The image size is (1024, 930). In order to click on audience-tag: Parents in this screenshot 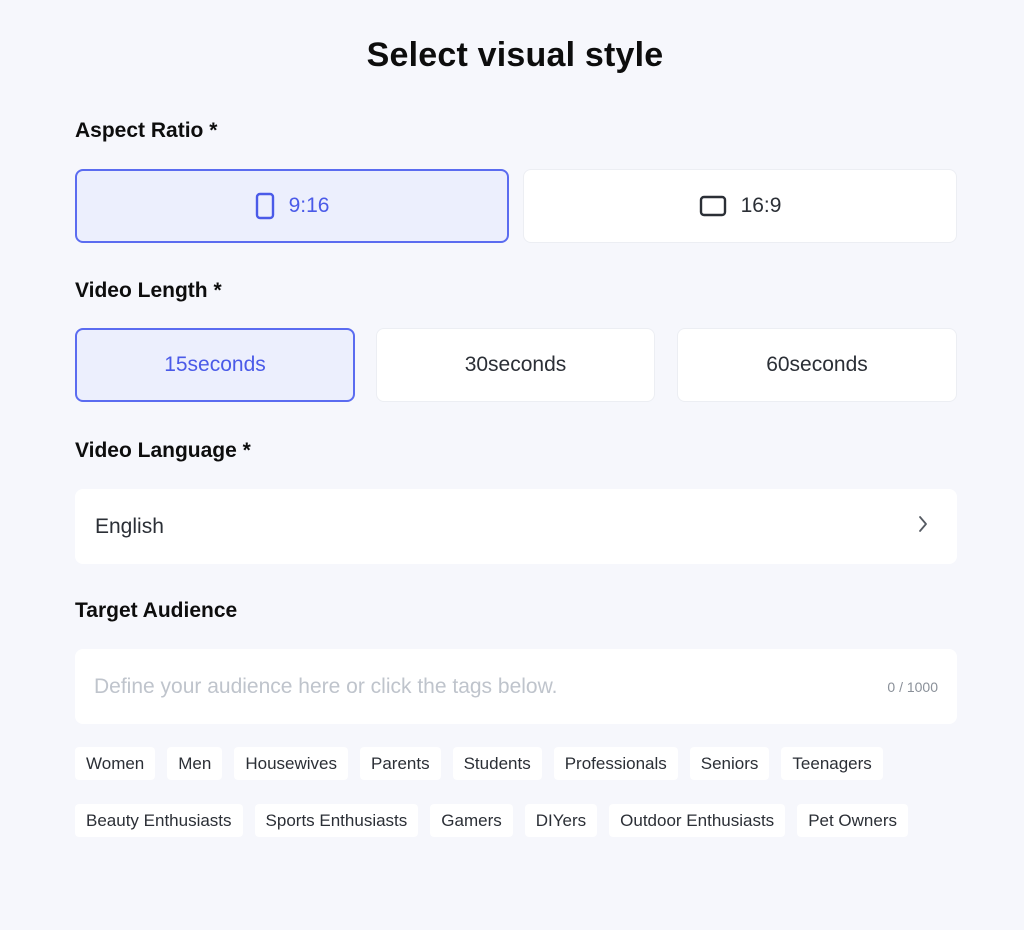, I will do `click(400, 763)`.